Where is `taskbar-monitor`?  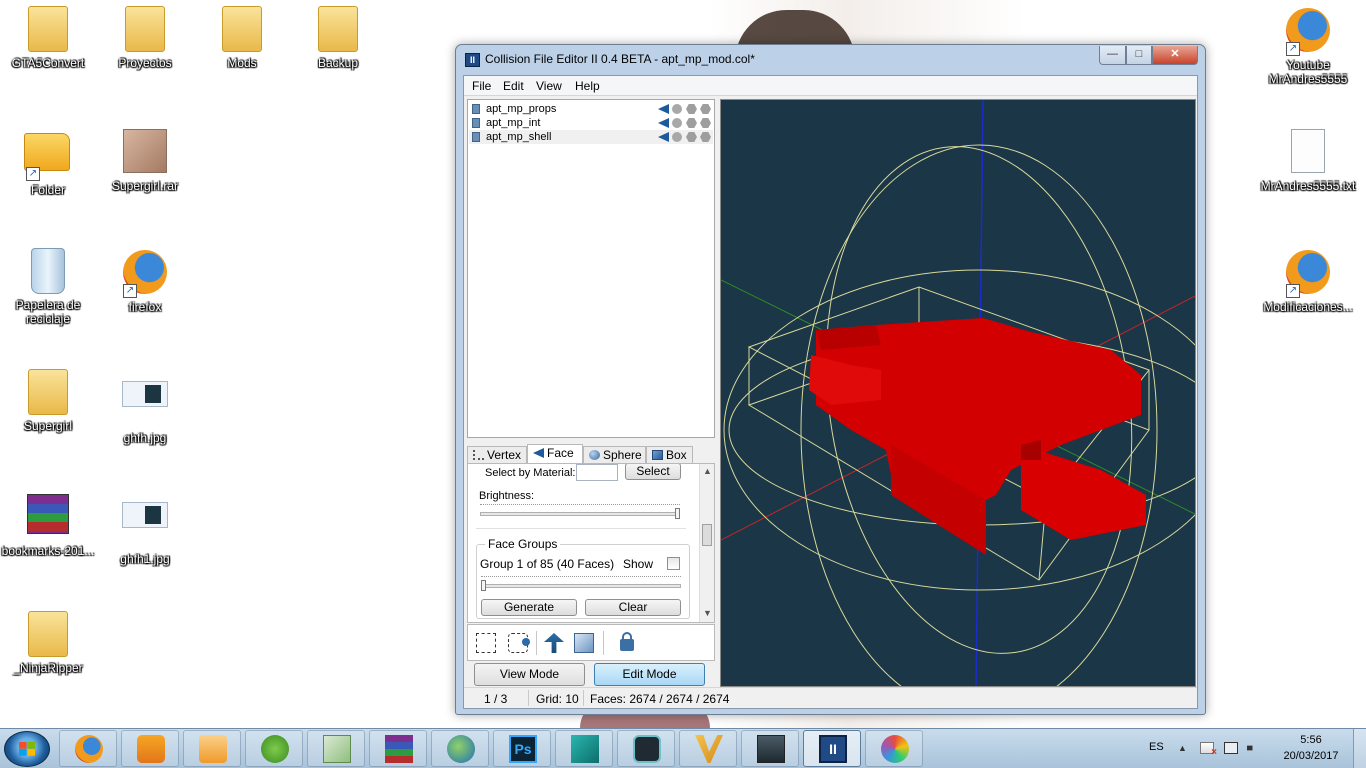 taskbar-monitor is located at coordinates (770, 748).